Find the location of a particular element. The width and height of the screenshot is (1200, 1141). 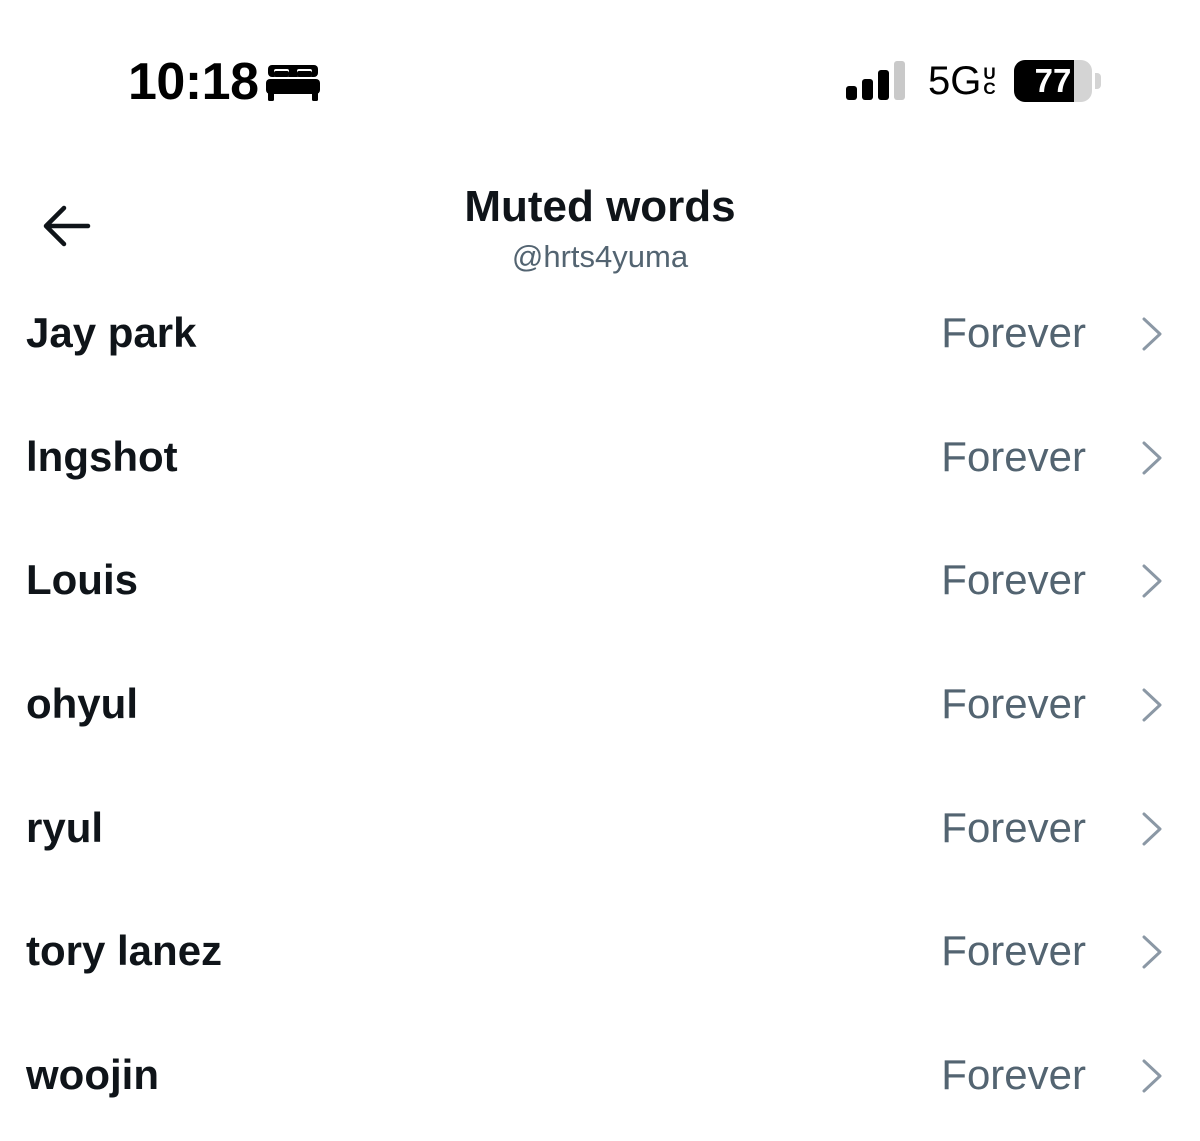

muted-word-row: ohyul Forever is located at coordinates (600, 705).